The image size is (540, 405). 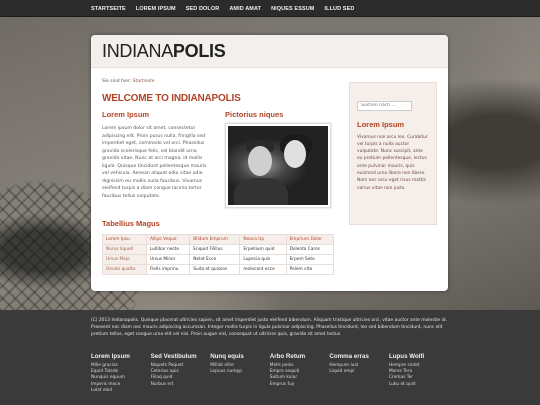 What do you see at coordinates (124, 259) in the screenshot?
I see `table-cell: Ursus Majo` at bounding box center [124, 259].